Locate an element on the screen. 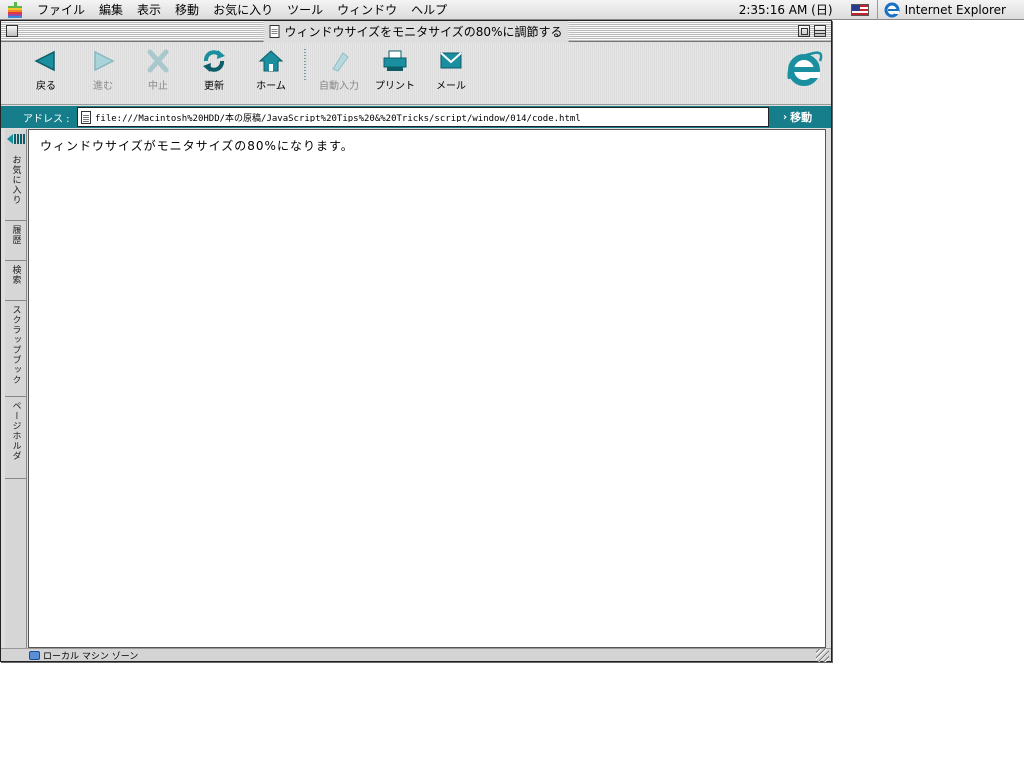 The width and height of the screenshot is (1024, 768). menu-view: 表示 is located at coordinates (149, 10).